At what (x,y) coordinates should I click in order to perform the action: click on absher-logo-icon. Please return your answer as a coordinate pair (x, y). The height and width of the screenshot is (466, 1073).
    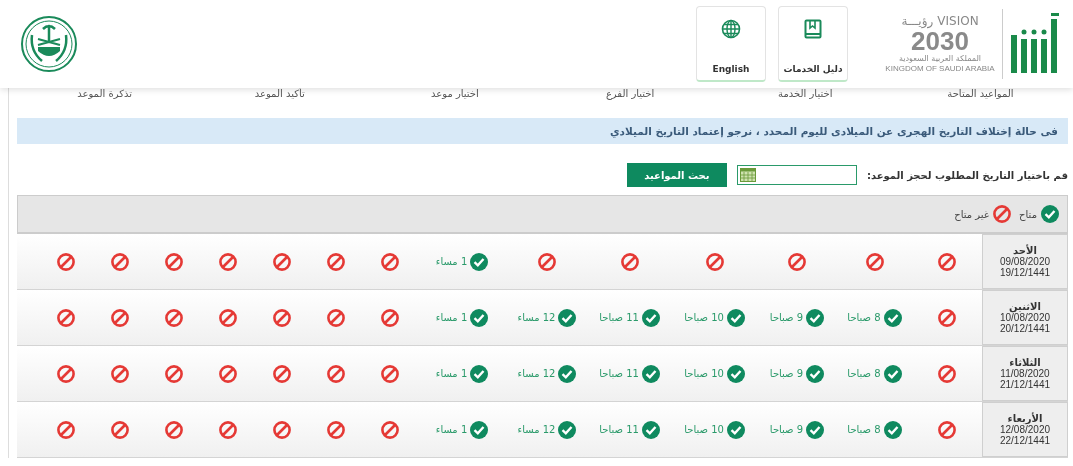
    Looking at the image, I should click on (1035, 44).